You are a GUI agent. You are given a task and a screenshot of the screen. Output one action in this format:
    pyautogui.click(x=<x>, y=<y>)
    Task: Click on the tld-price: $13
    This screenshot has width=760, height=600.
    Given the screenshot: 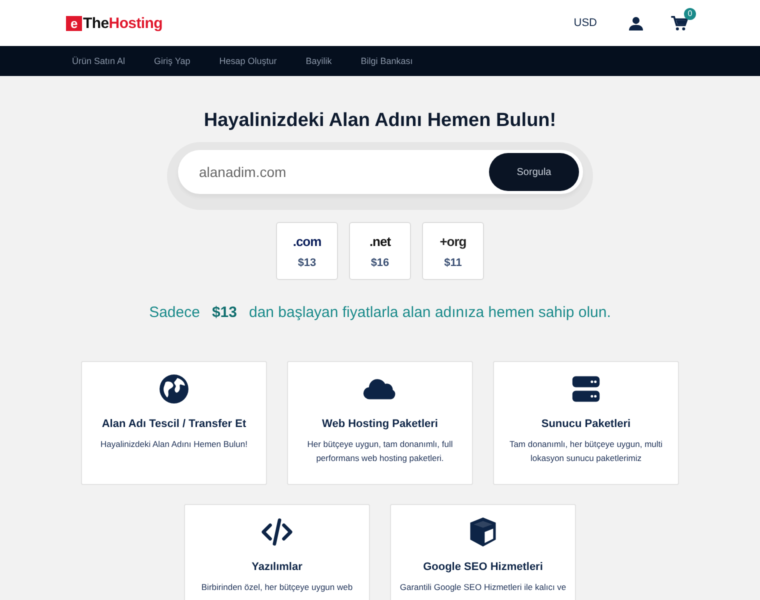 What is the action you would take?
    pyautogui.click(x=307, y=262)
    